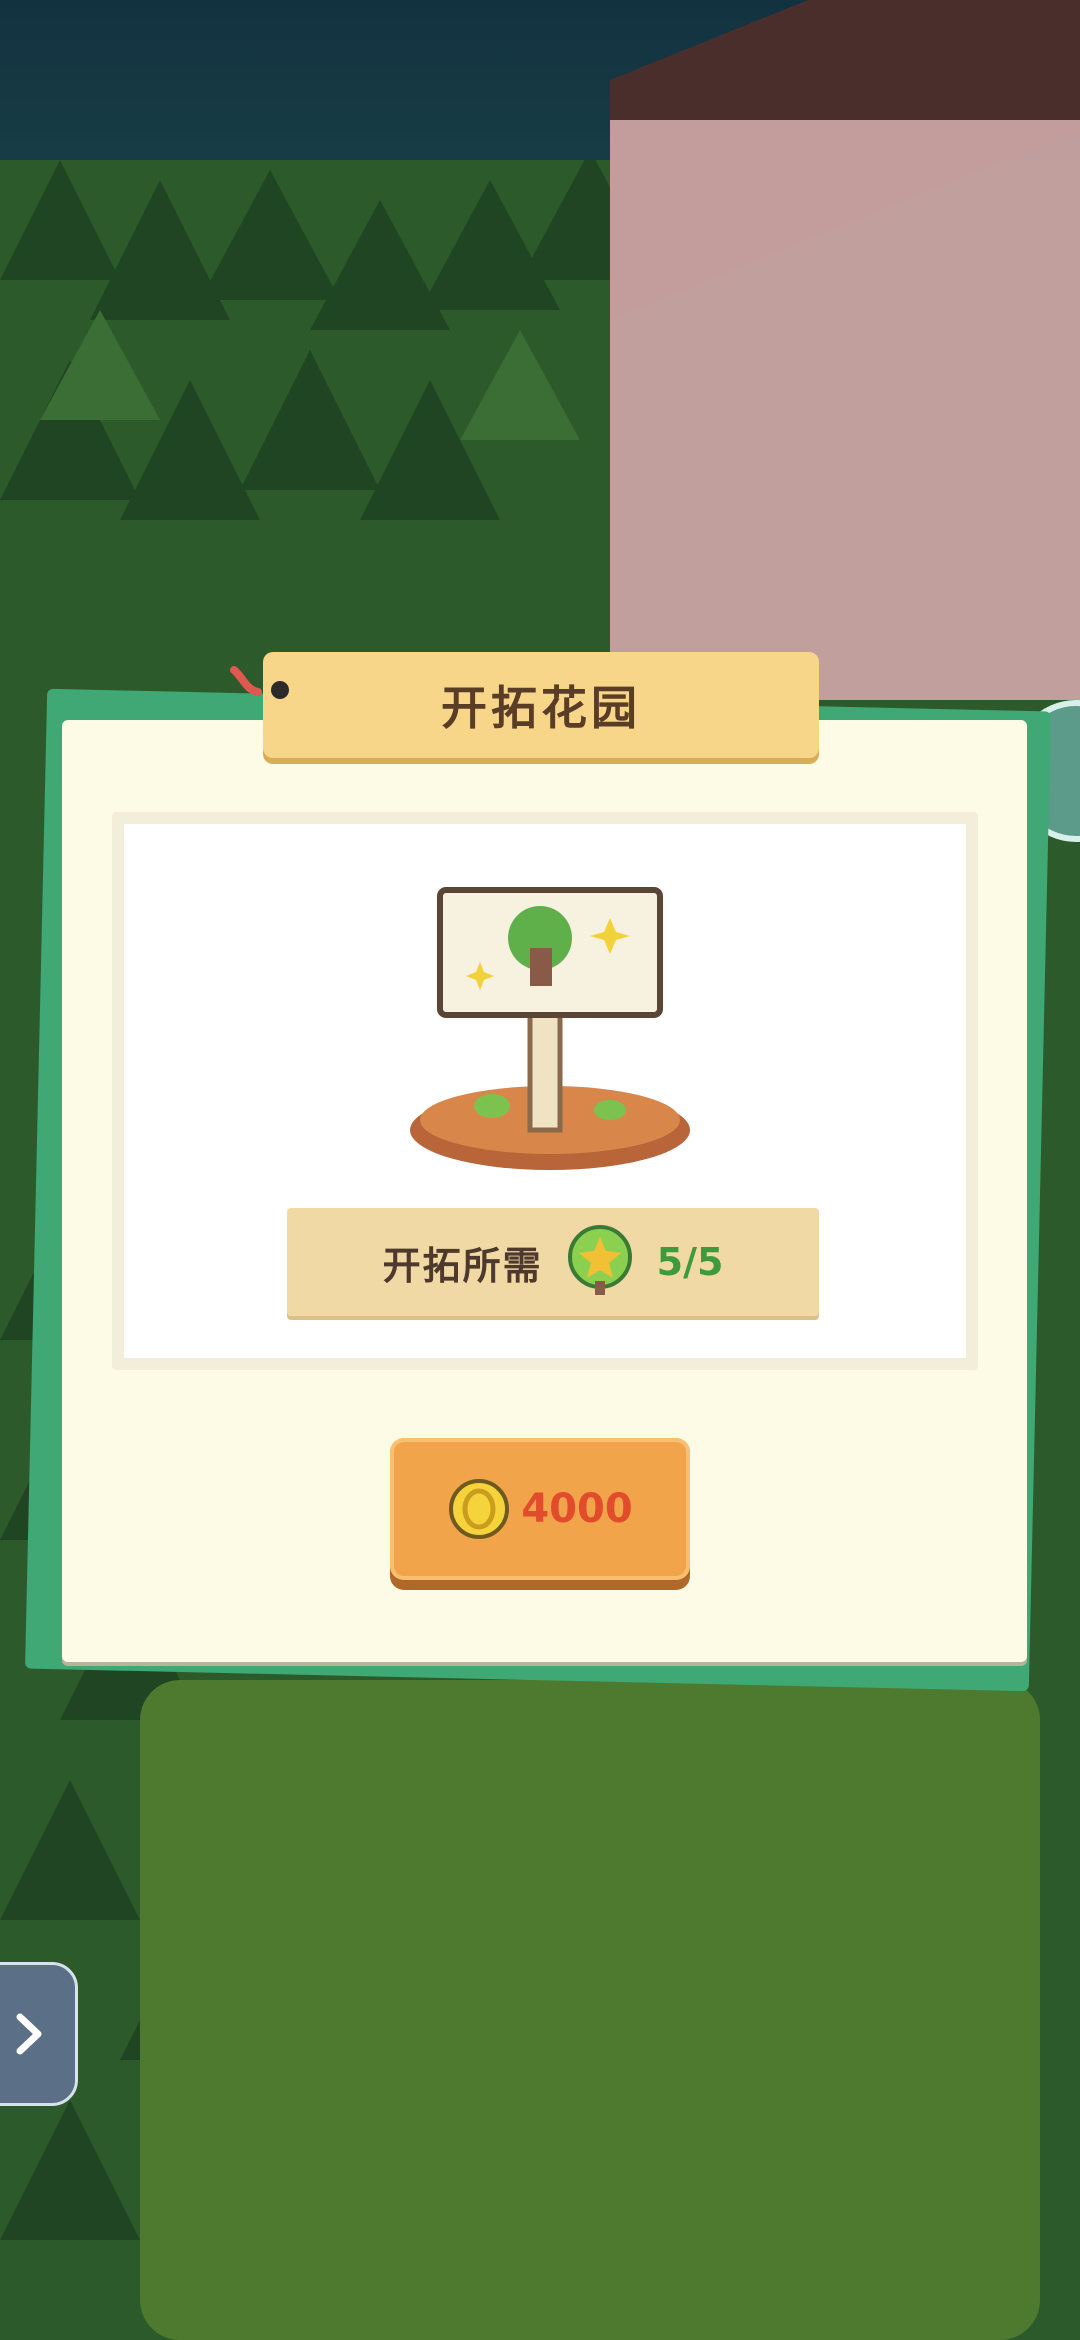 The image size is (1080, 2340). What do you see at coordinates (541, 708) in the screenshot?
I see `dialog-title: 开拓花园` at bounding box center [541, 708].